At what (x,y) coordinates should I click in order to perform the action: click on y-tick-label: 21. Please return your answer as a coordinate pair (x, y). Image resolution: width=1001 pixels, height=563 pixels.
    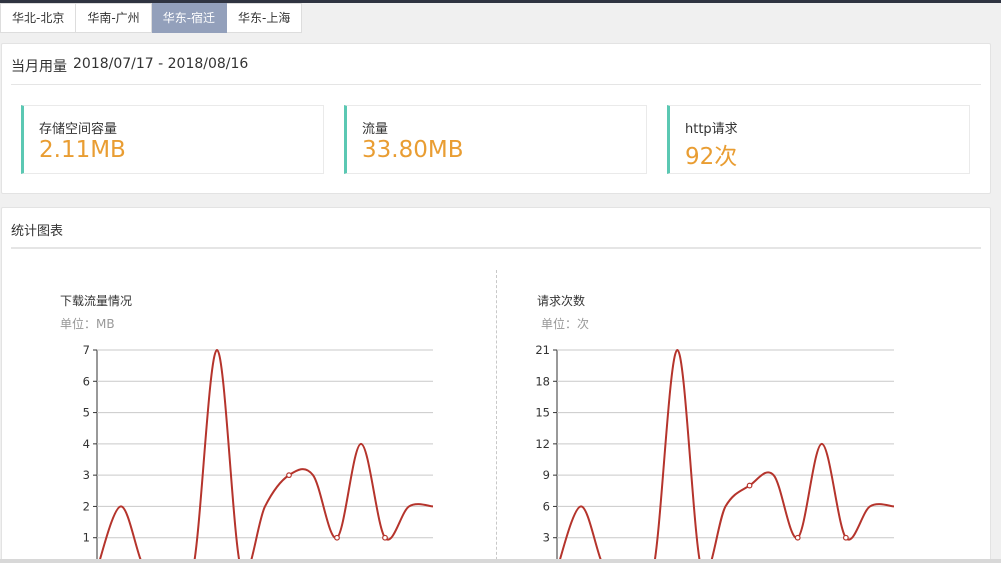
    Looking at the image, I should click on (542, 350).